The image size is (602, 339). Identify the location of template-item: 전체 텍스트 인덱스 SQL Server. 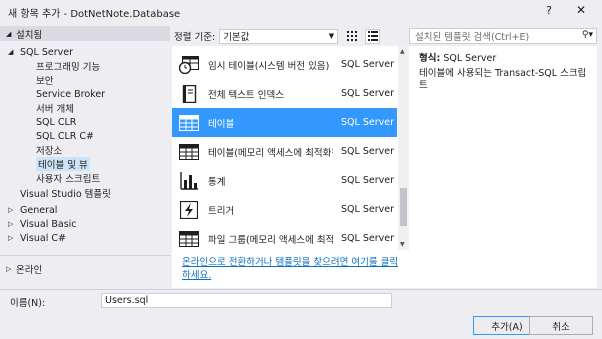
(284, 93).